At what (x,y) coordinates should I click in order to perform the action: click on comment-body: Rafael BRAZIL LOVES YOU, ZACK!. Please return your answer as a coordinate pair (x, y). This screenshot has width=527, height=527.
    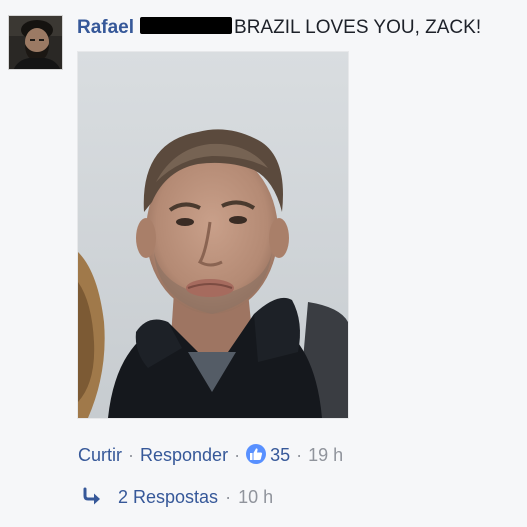
    Looking at the image, I should click on (279, 28).